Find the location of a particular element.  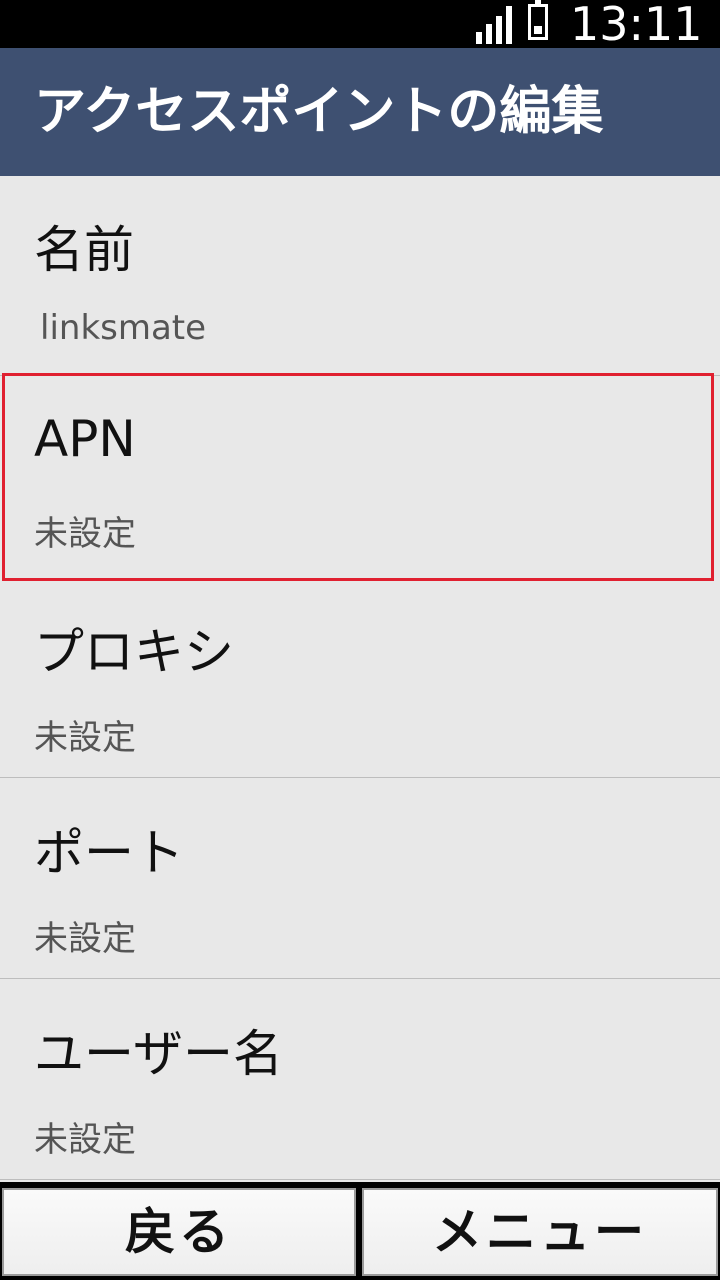

setting-label: ユーザー名 is located at coordinates (158, 1054).